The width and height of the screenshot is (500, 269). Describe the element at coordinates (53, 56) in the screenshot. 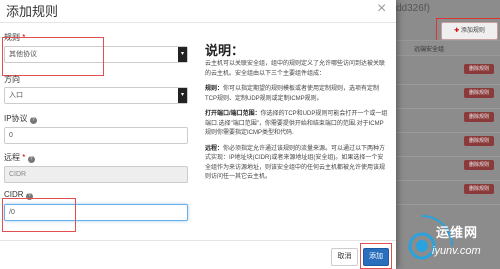

I see `highlight-box-rule` at that location.